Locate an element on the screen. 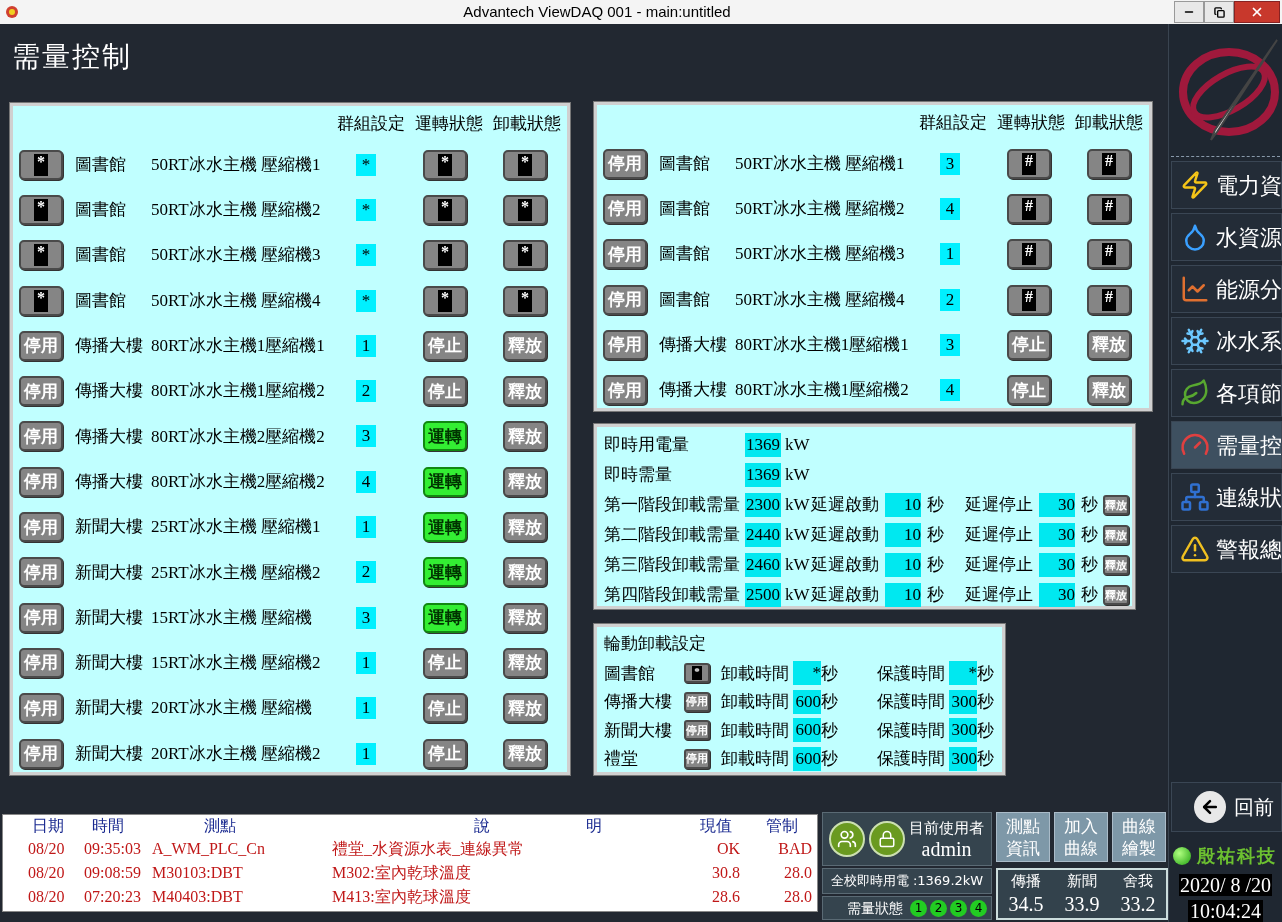 The height and width of the screenshot is (922, 1282). nav-item: 各項節 is located at coordinates (1226, 393).